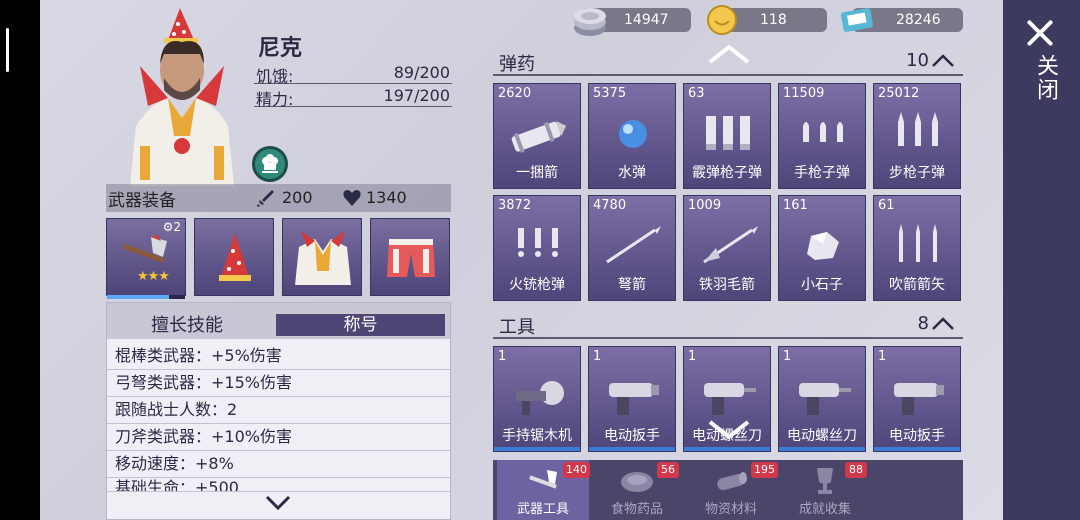 The width and height of the screenshot is (1080, 520). Describe the element at coordinates (822, 399) in the screenshot. I see `item-slot: 1 电动螺丝刀` at that location.